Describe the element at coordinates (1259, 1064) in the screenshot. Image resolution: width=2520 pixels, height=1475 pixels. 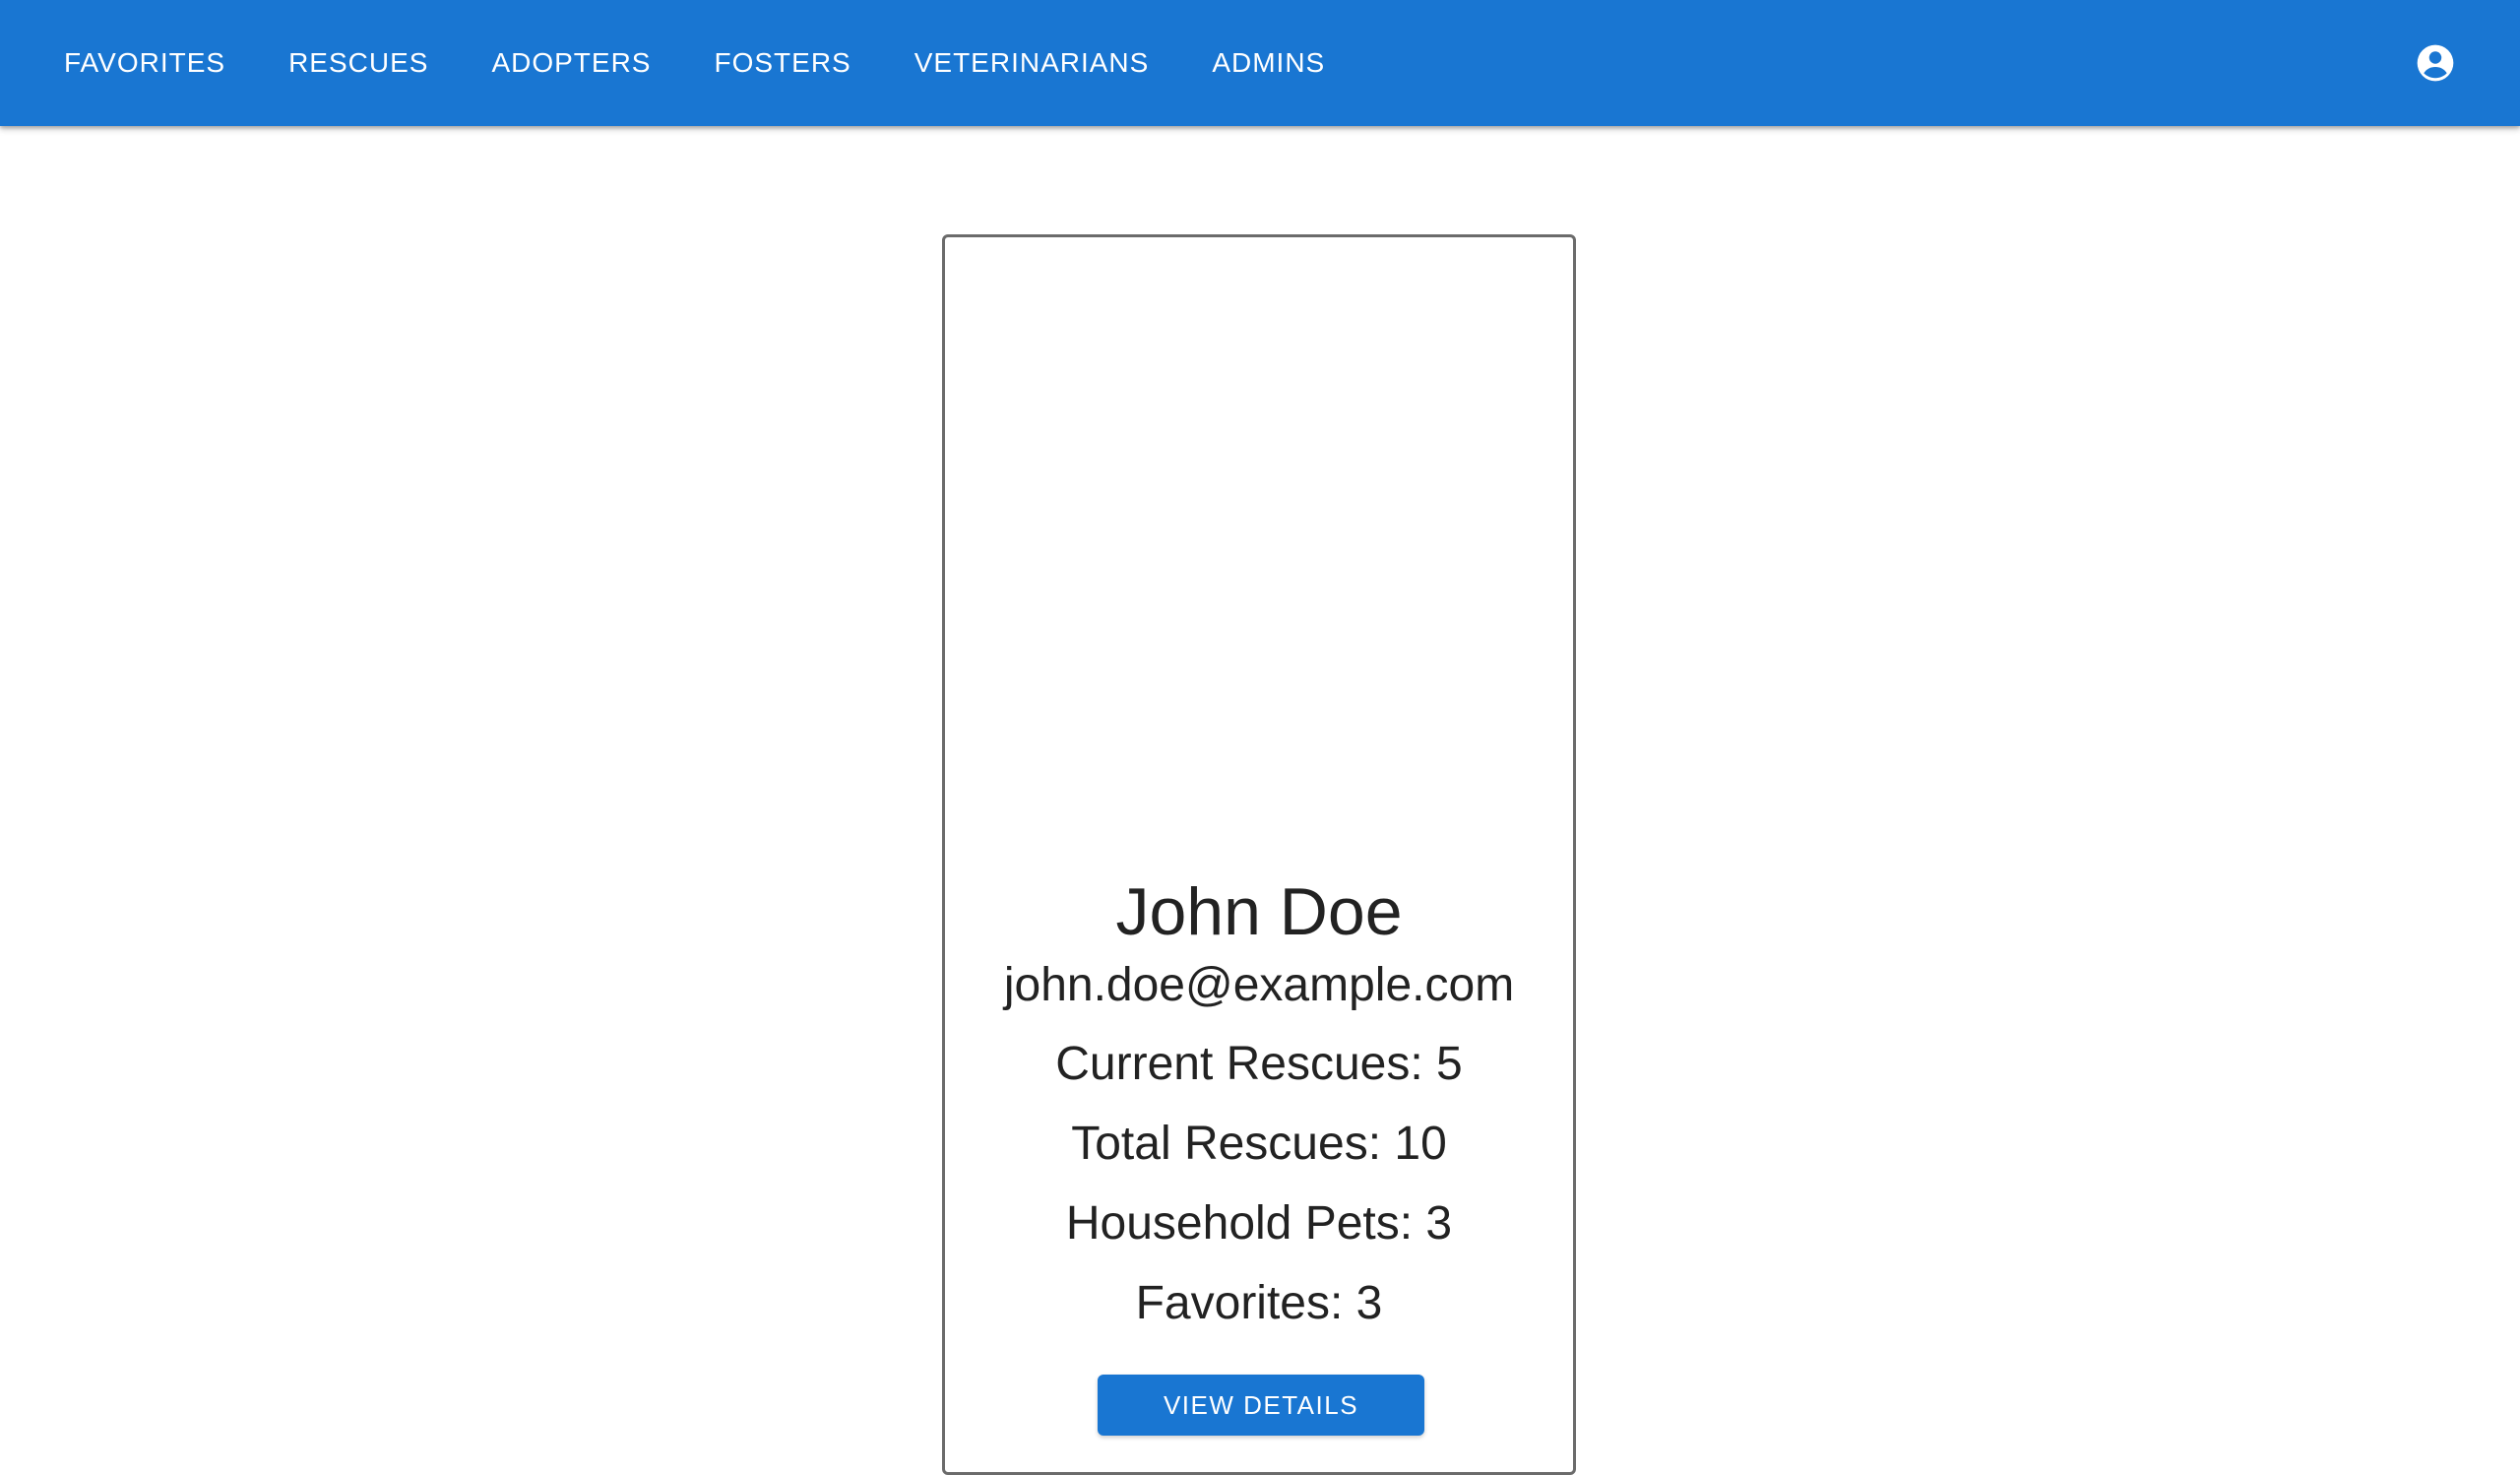
I see `current-rescues-stat: Current Rescues: 5` at that location.